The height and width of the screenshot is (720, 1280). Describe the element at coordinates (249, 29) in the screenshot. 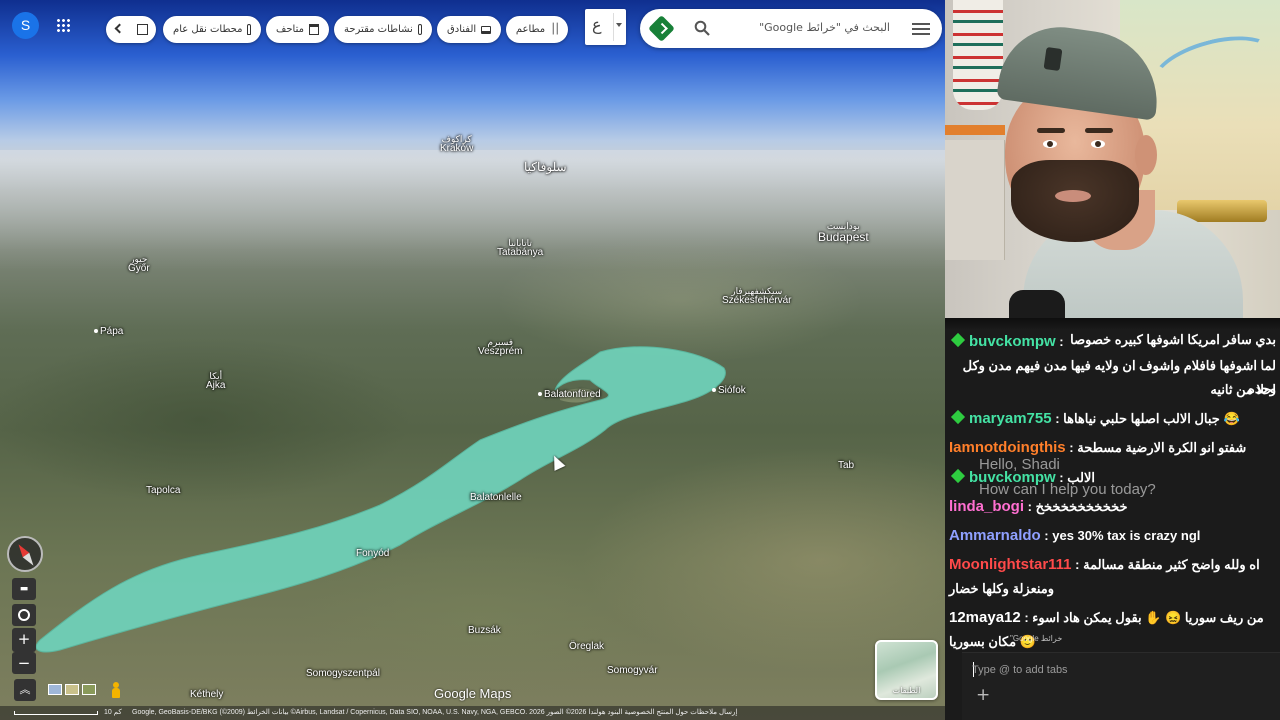

I see `transit-icon` at that location.